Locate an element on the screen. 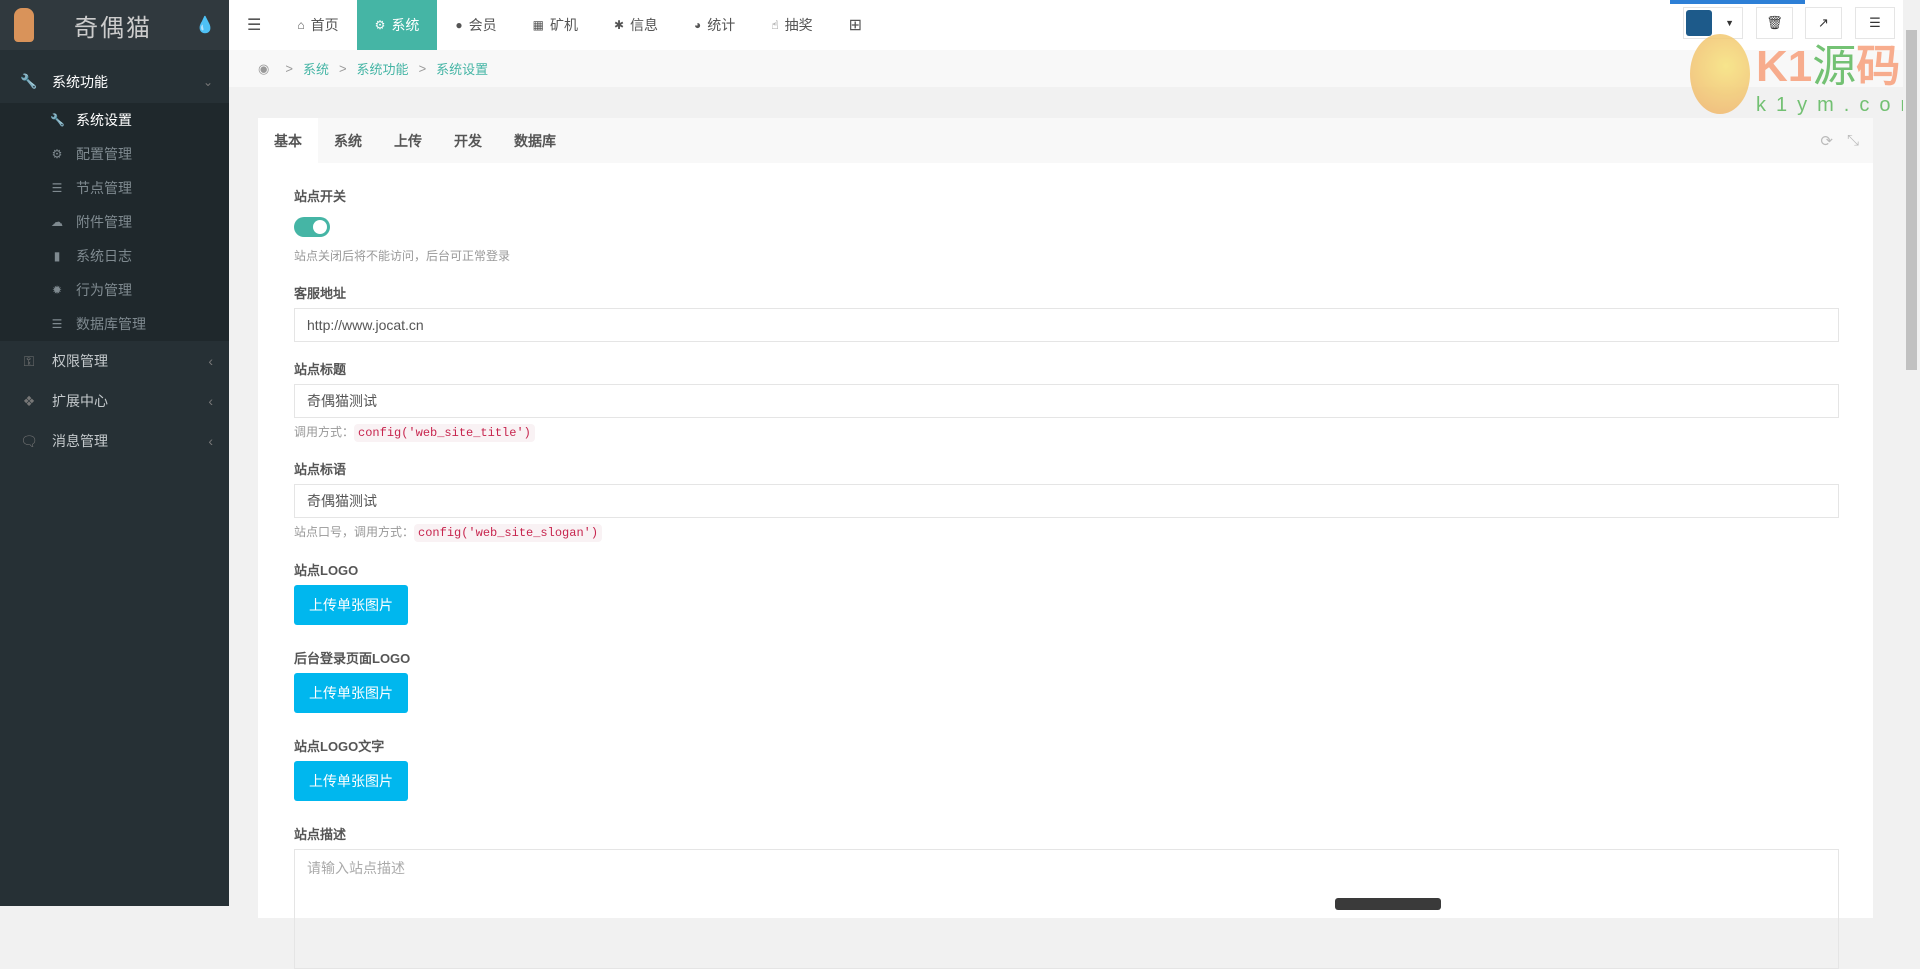  apps-grid-icon: ⊞ is located at coordinates (855, 25).